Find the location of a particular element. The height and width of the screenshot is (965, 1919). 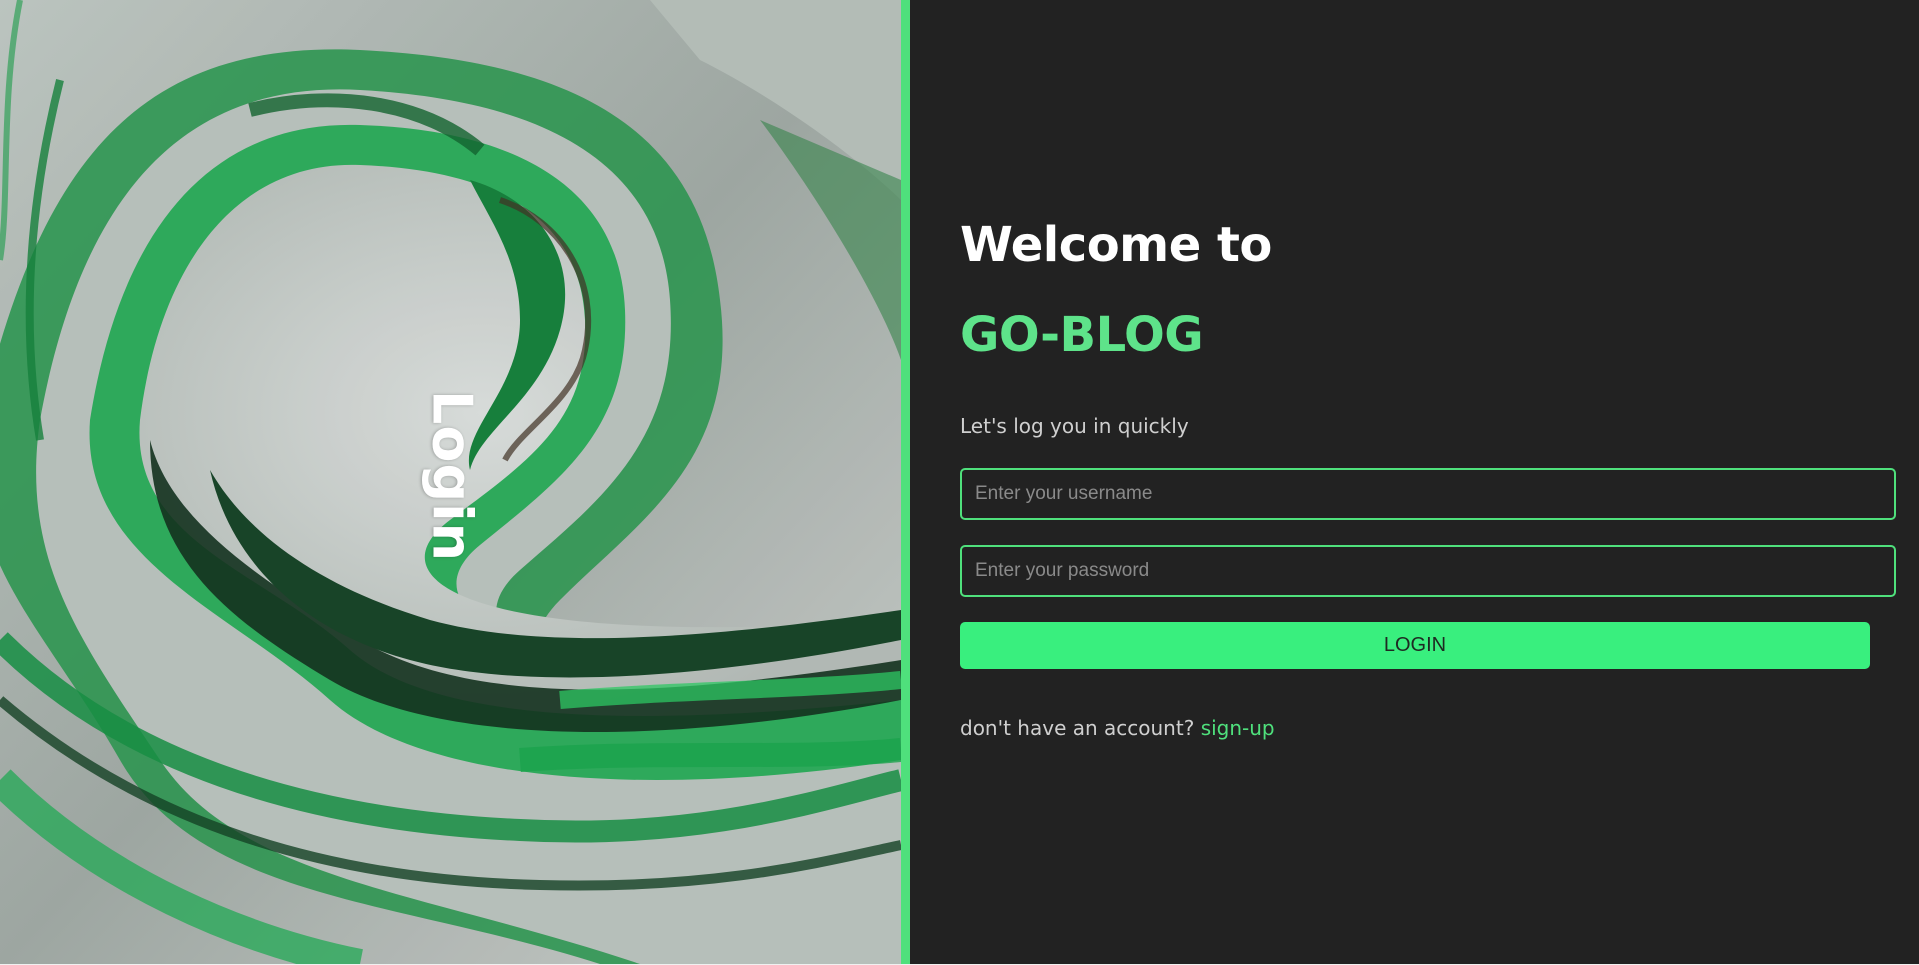

vertical-login-title: Login is located at coordinates (452, 476).